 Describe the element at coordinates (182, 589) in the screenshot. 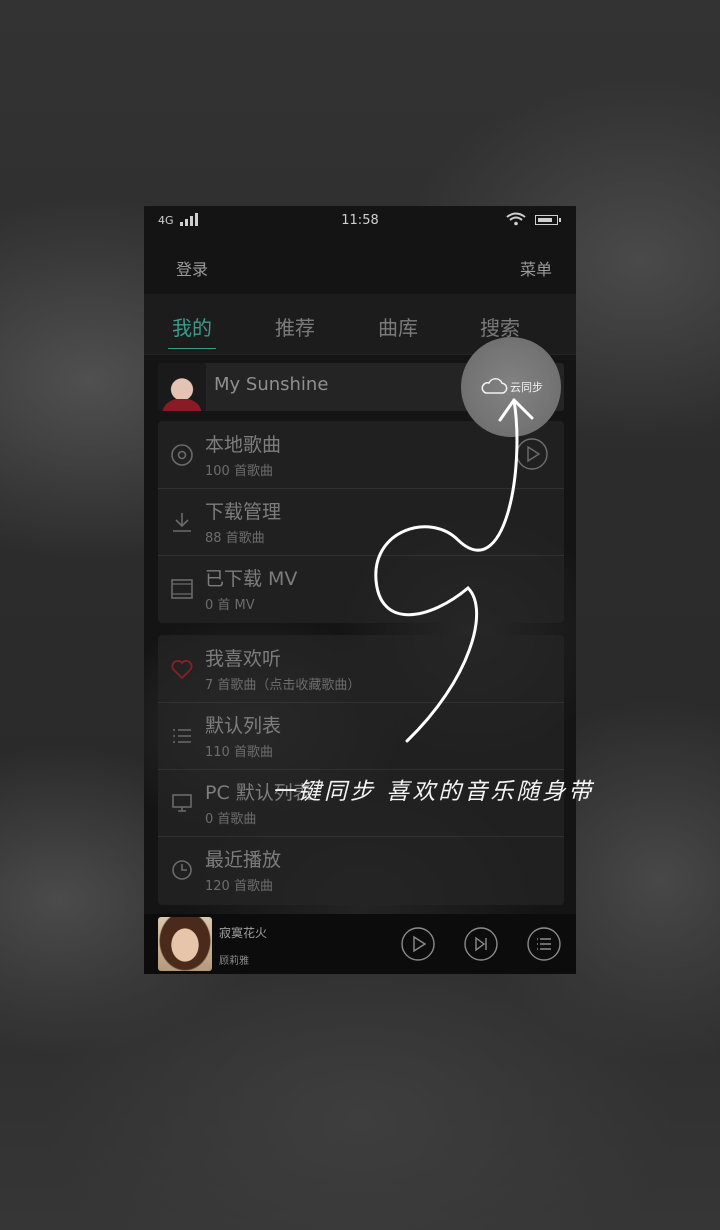

I see `film-icon` at that location.